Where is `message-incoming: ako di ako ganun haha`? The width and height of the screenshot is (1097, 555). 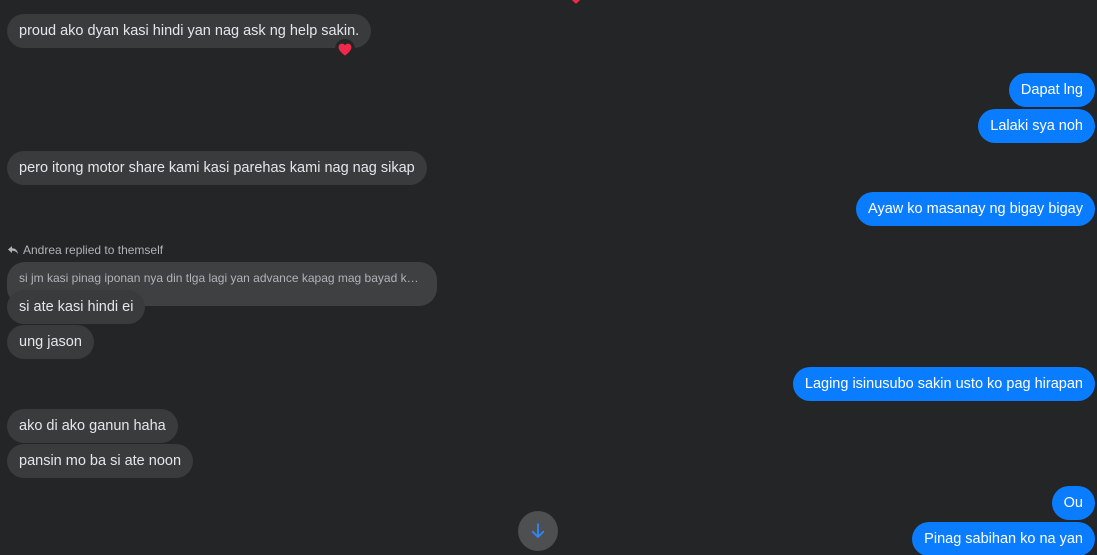 message-incoming: ako di ako ganun haha is located at coordinates (92, 426).